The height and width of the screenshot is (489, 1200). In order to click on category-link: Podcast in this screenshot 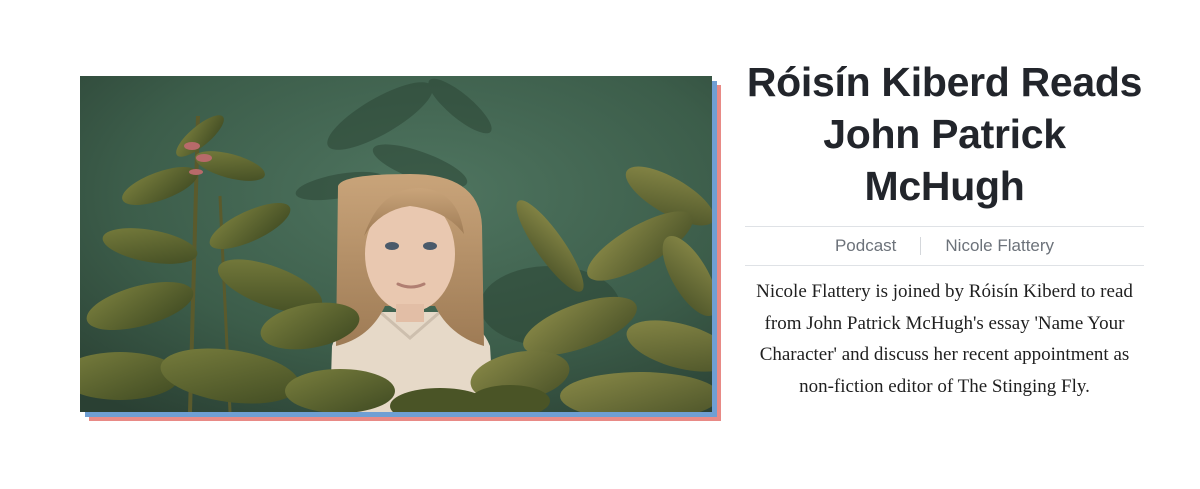, I will do `click(865, 246)`.